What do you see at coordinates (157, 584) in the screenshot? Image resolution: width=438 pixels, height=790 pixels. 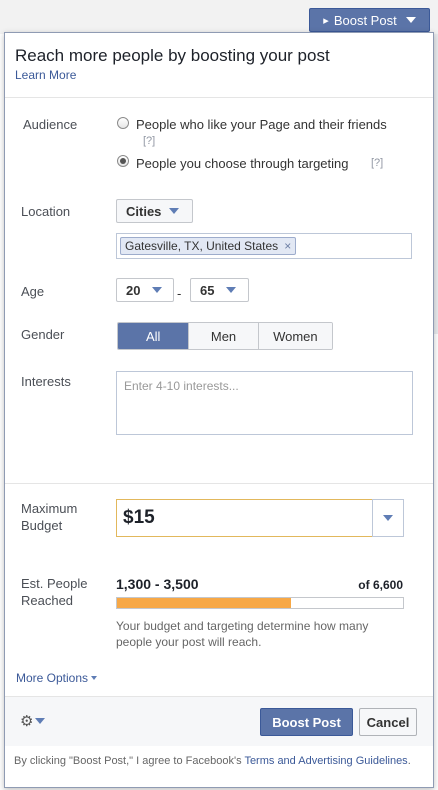 I see `reach-range: 1,300 - 3,500` at bounding box center [157, 584].